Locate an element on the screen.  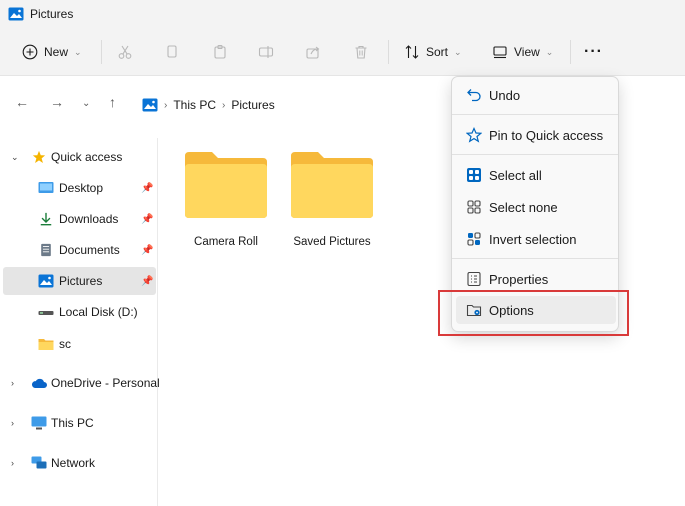
properties-icon is located at coordinates (474, 279).